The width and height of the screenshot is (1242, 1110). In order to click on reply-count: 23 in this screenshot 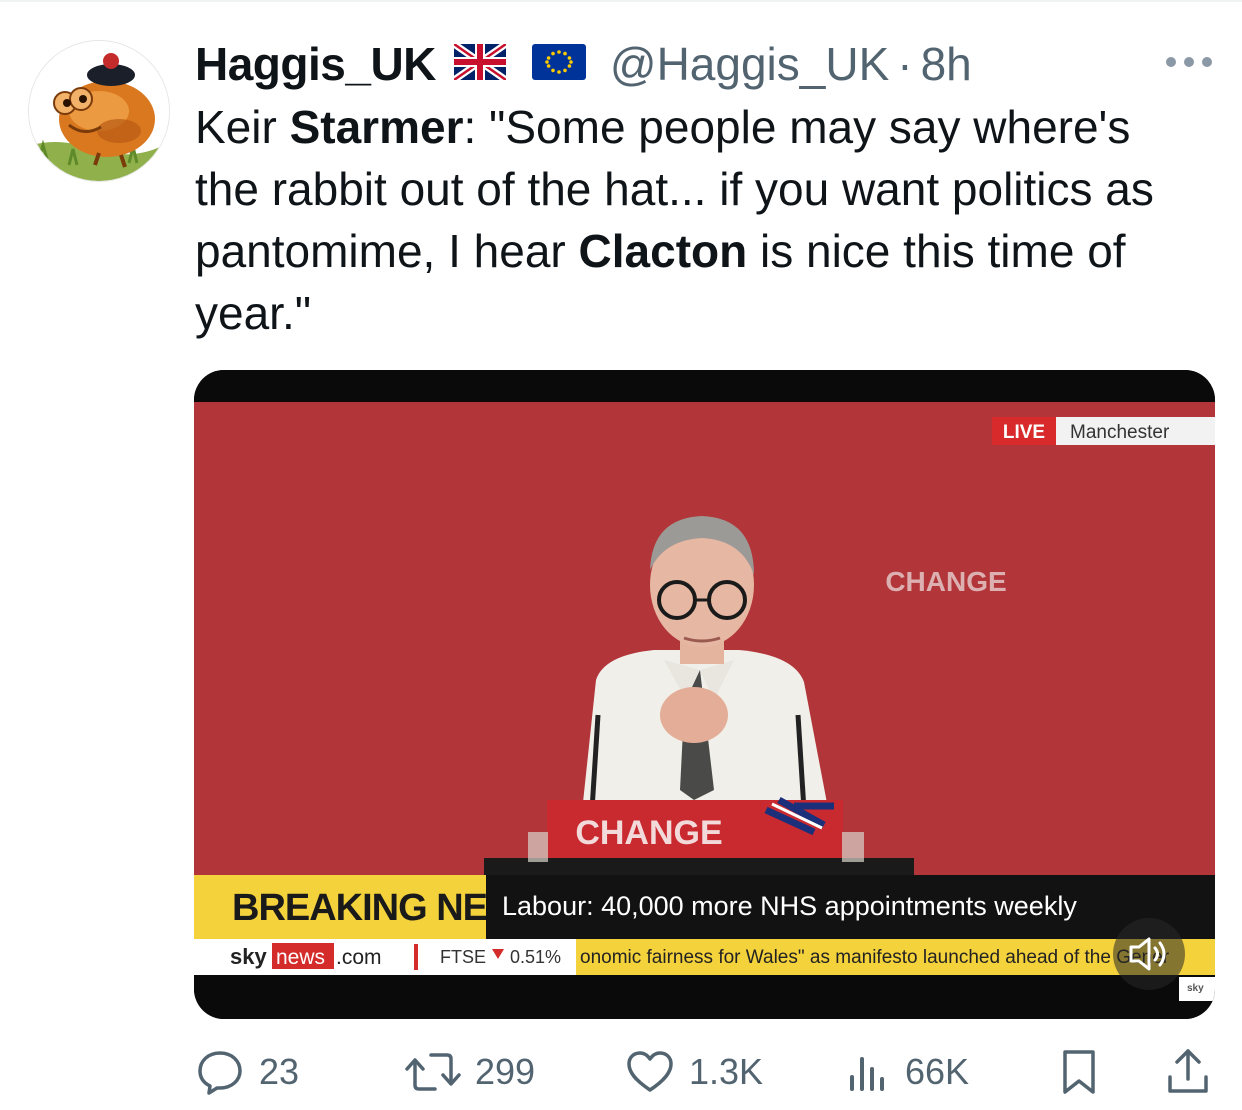, I will do `click(279, 1071)`.